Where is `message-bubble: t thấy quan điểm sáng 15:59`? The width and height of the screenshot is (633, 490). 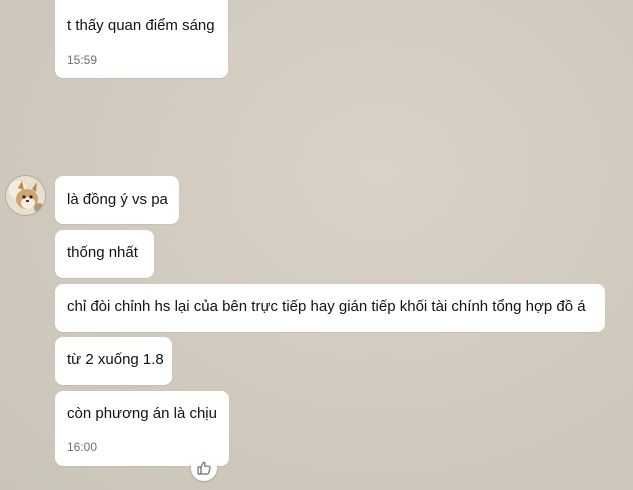
message-bubble: t thấy quan điểm sáng 15:59 is located at coordinates (141, 39).